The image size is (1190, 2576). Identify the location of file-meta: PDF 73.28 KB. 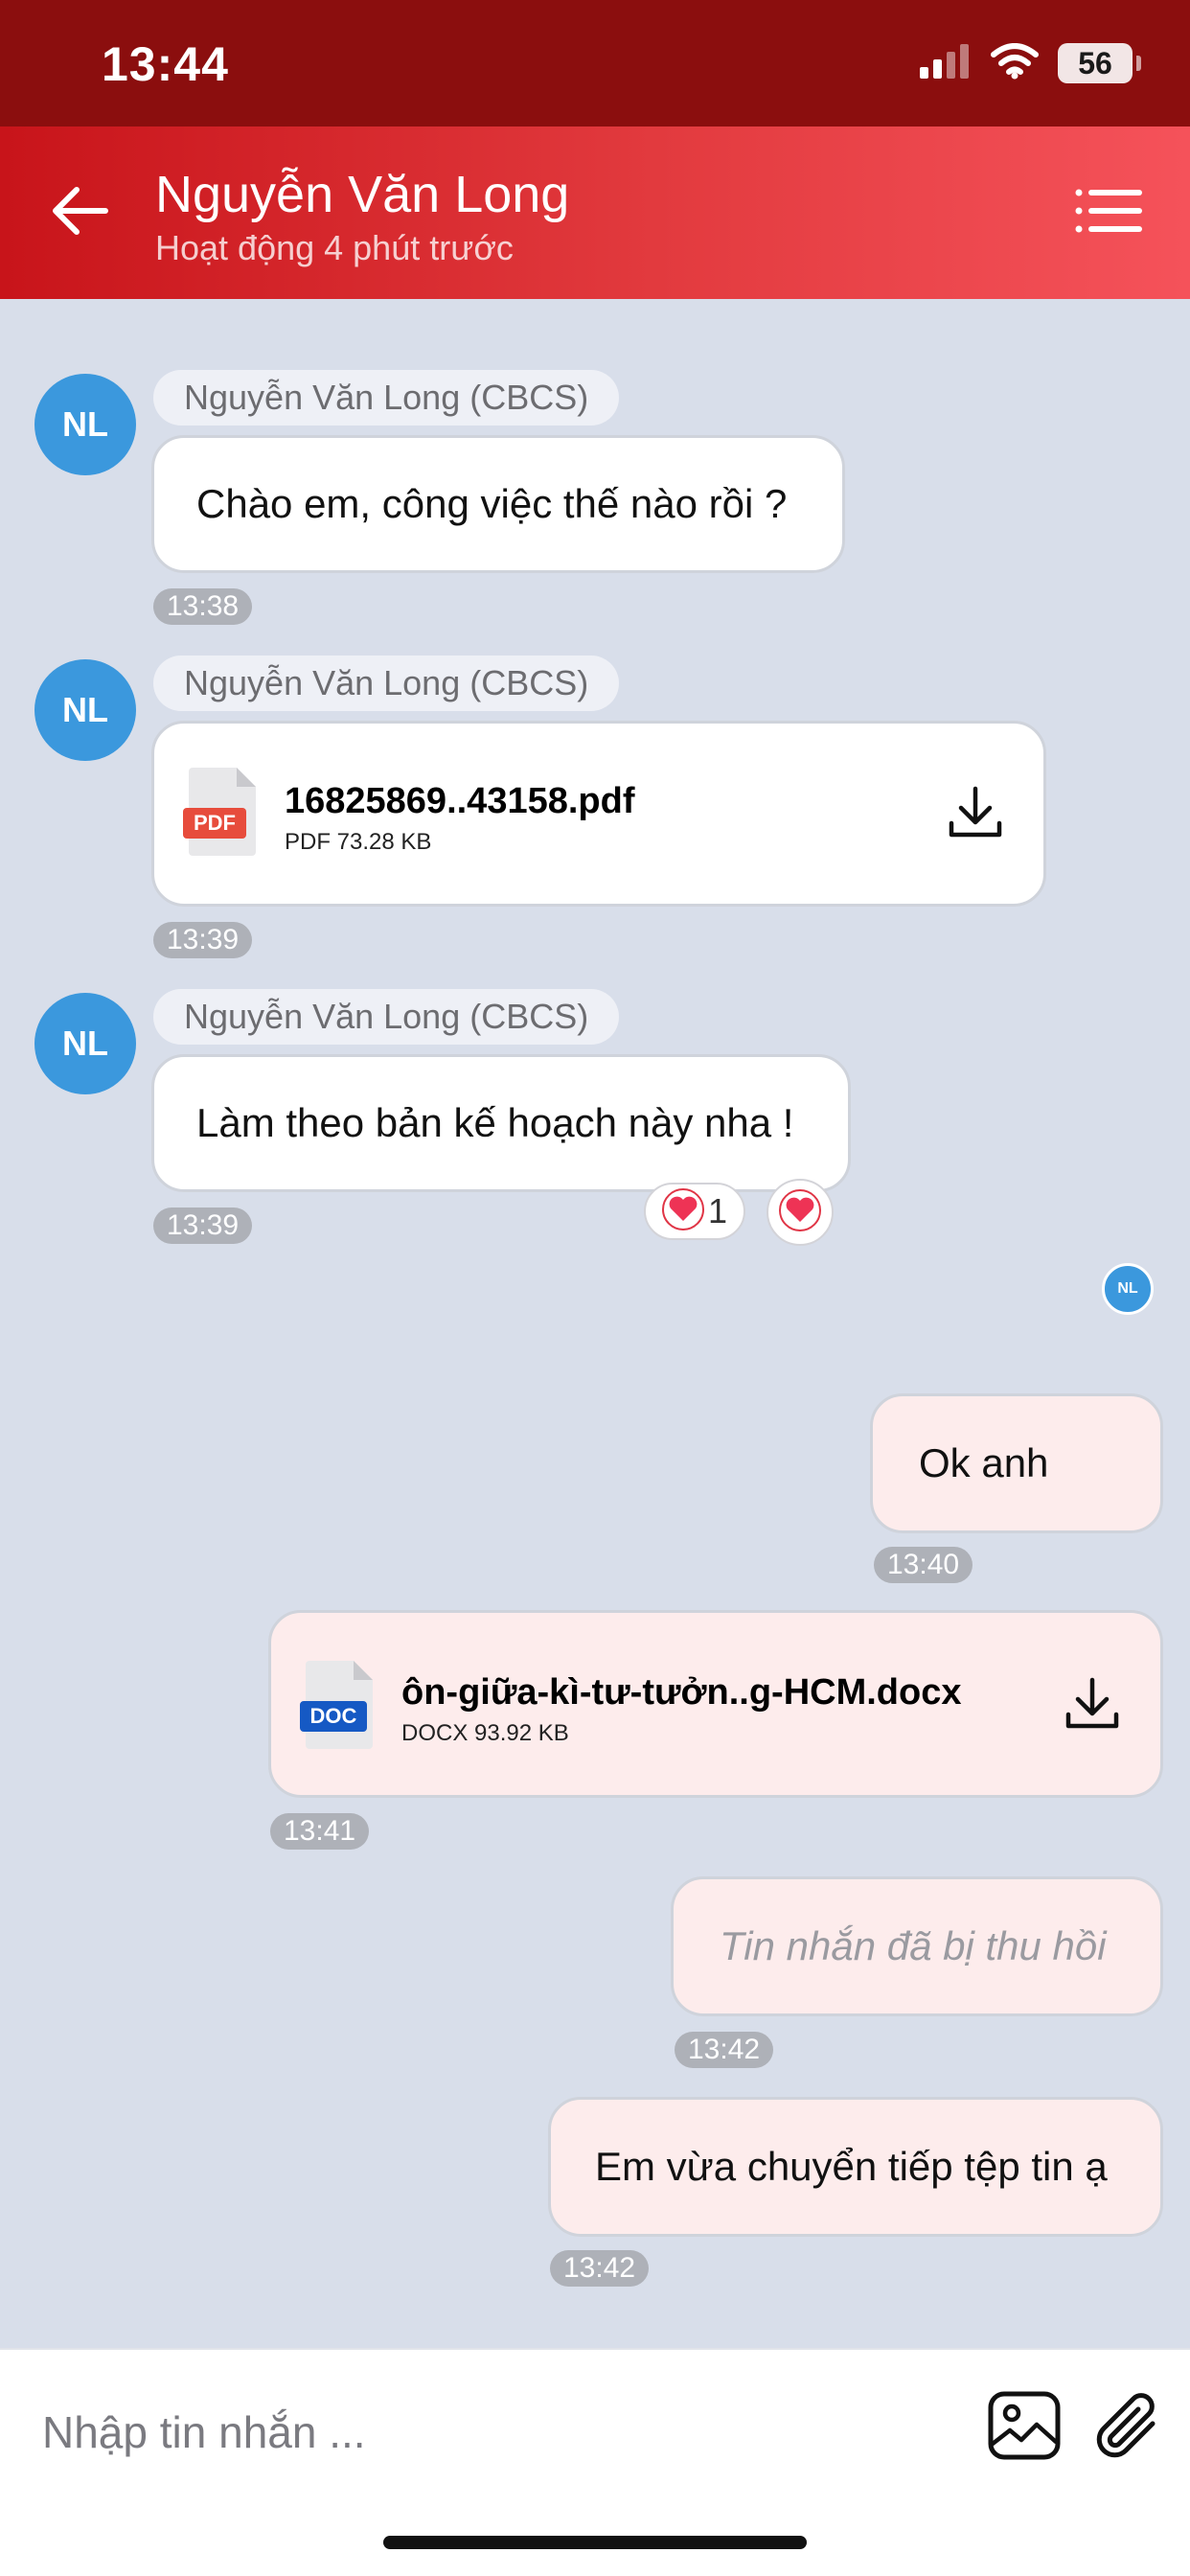
(358, 842).